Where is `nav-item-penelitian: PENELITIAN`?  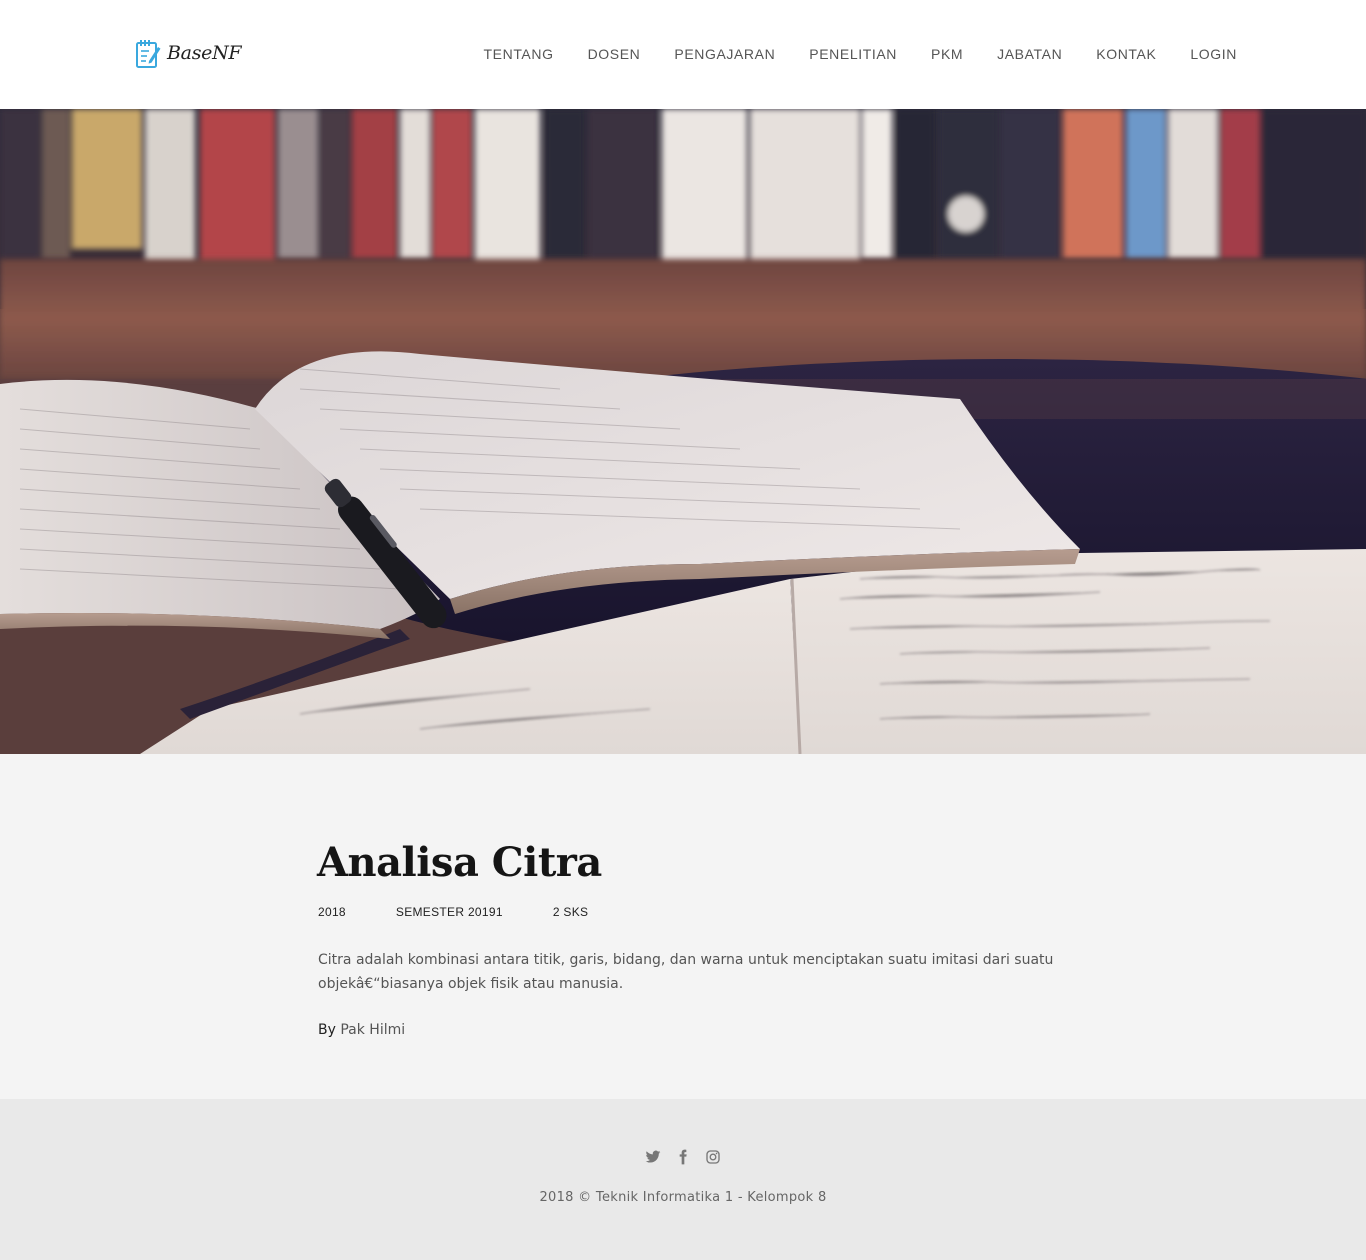 nav-item-penelitian: PENELITIAN is located at coordinates (853, 54).